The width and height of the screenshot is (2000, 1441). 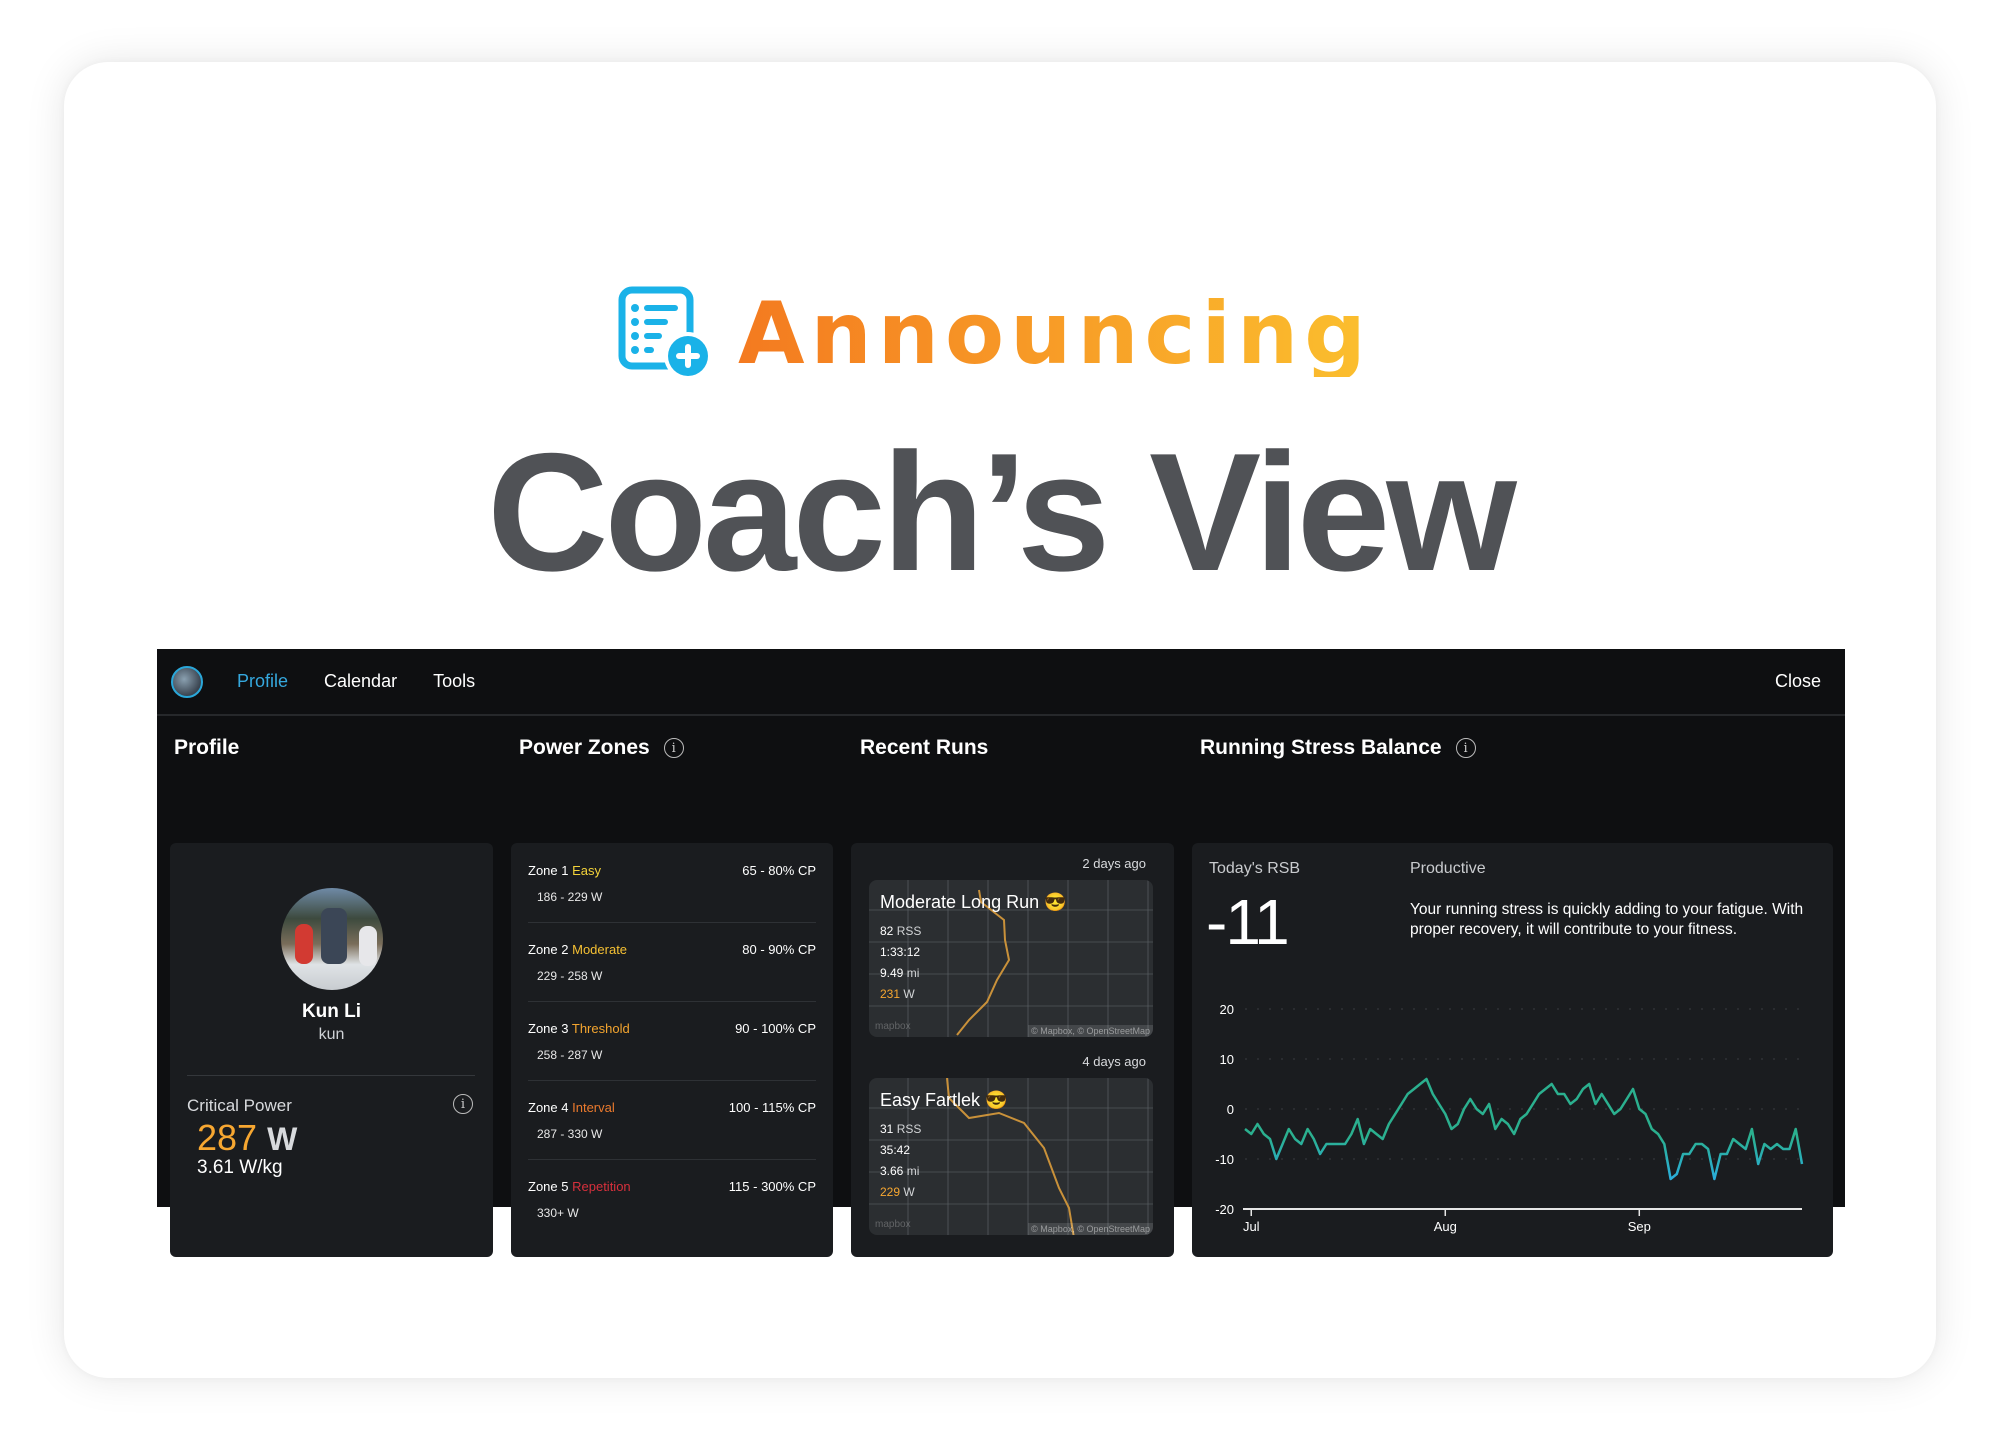 I want to click on rss-value: 82, so click(x=887, y=931).